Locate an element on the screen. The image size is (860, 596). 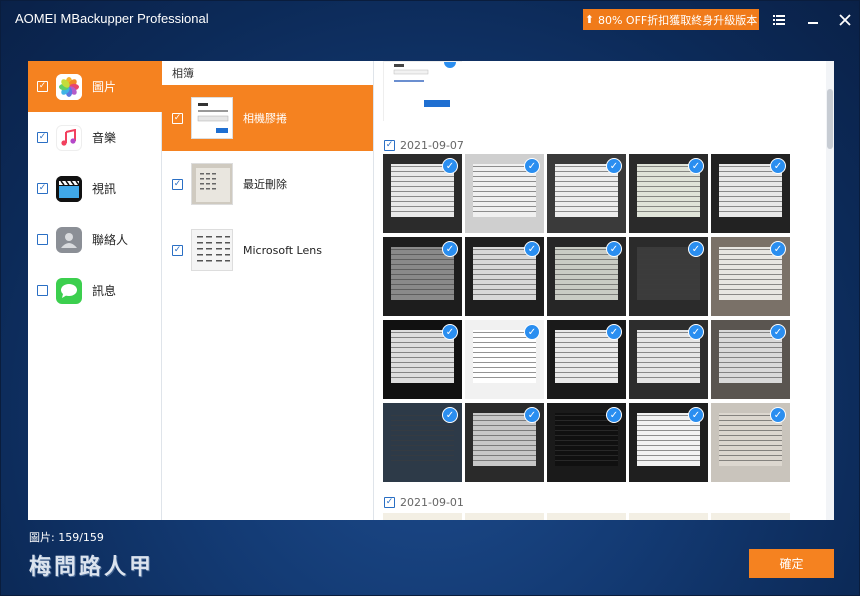
album-label: 最近刪除 is located at coordinates (265, 184).